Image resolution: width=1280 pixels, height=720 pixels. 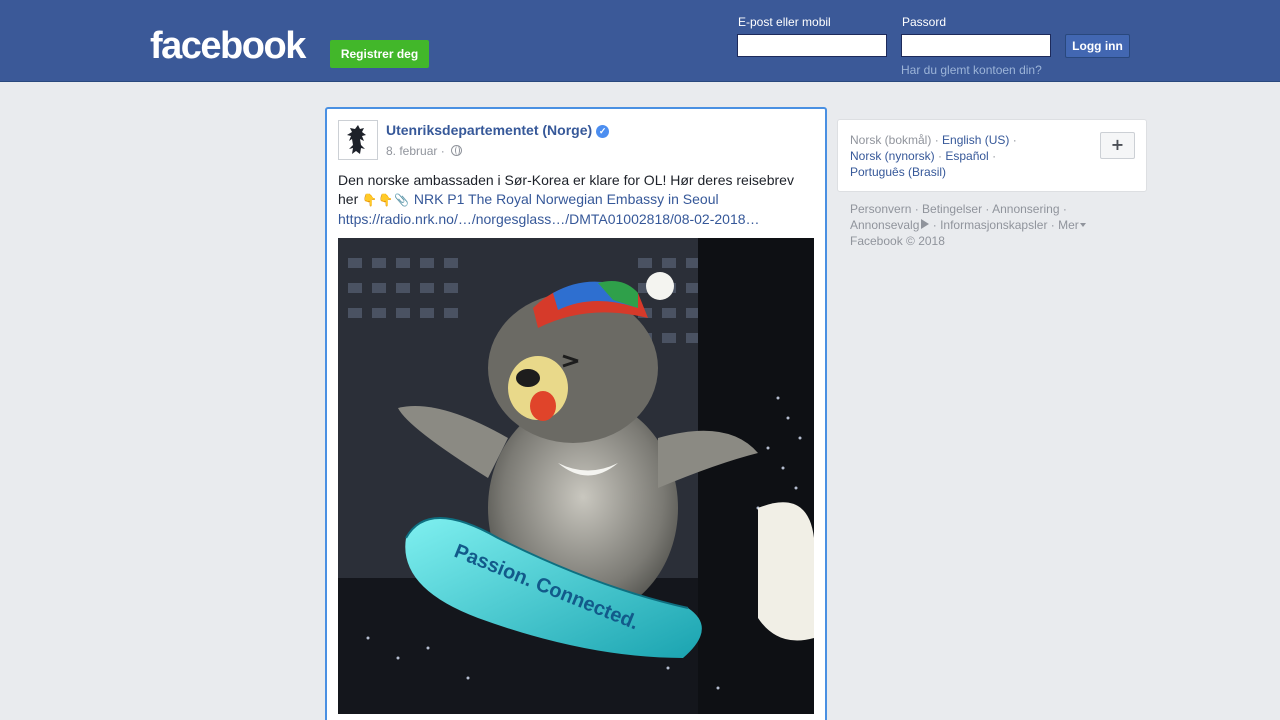 I want to click on email-field, so click(x=812, y=45).